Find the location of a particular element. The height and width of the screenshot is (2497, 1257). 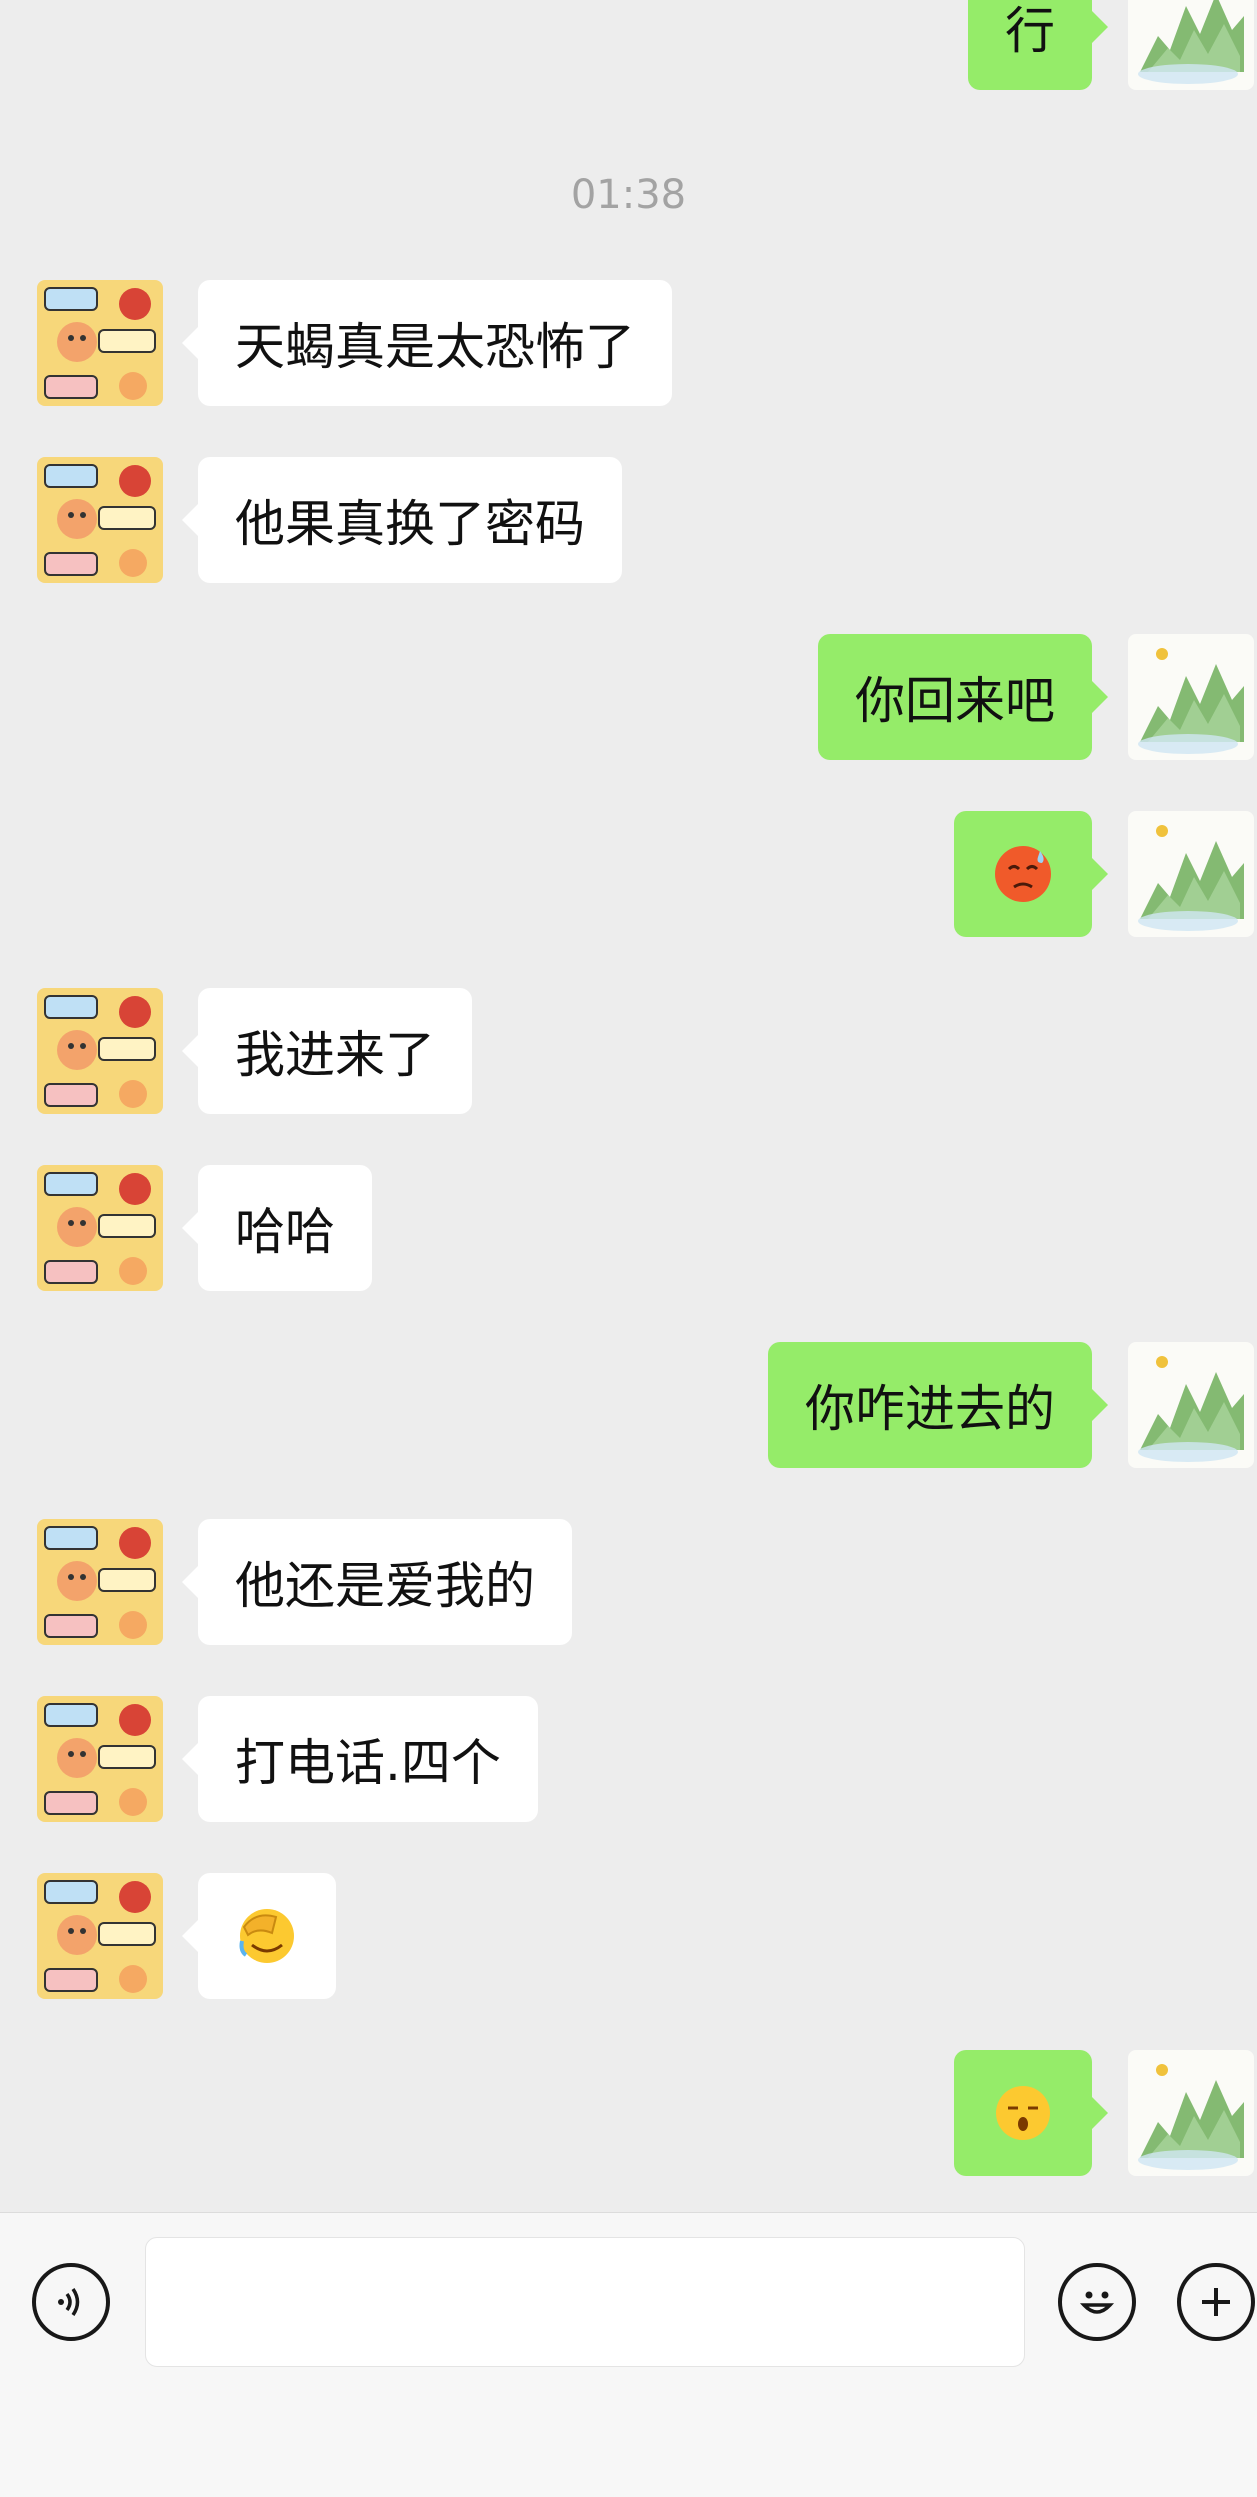

message-row: 他果真换了密码 is located at coordinates (628, 520).